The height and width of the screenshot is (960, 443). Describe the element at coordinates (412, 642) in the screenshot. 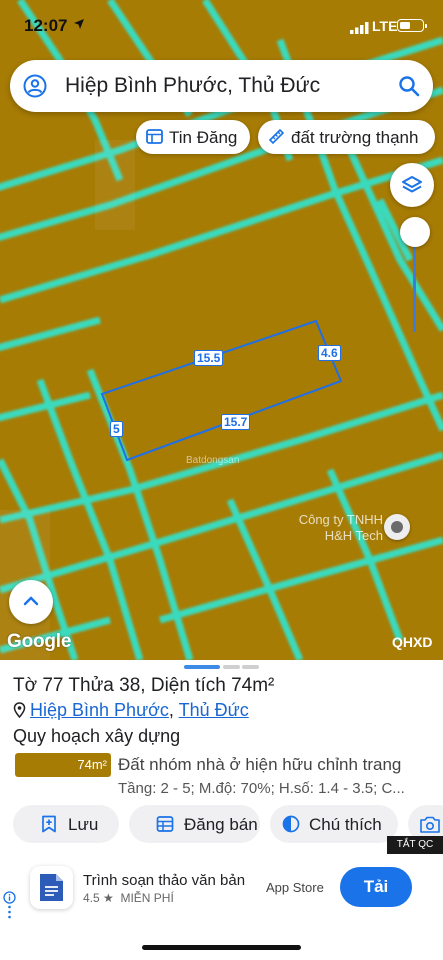

I see `layer-label: QHXD` at that location.